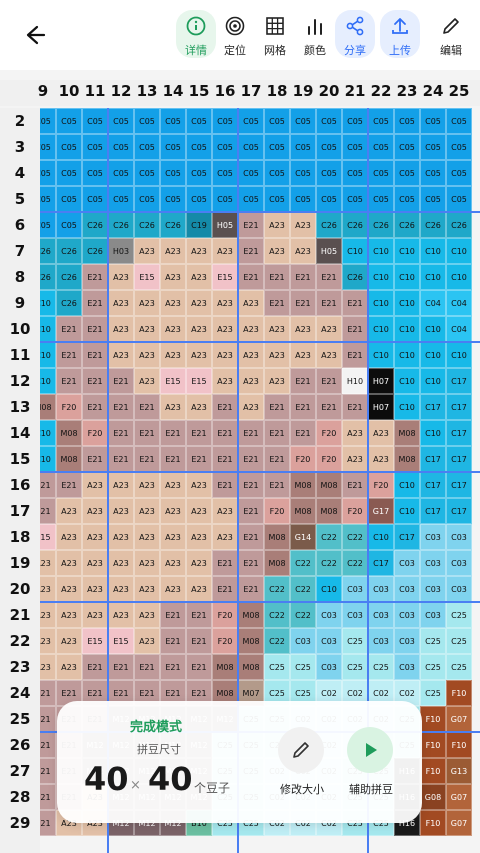 The height and width of the screenshot is (853, 480). I want to click on bead-cell: H07, so click(381, 407).